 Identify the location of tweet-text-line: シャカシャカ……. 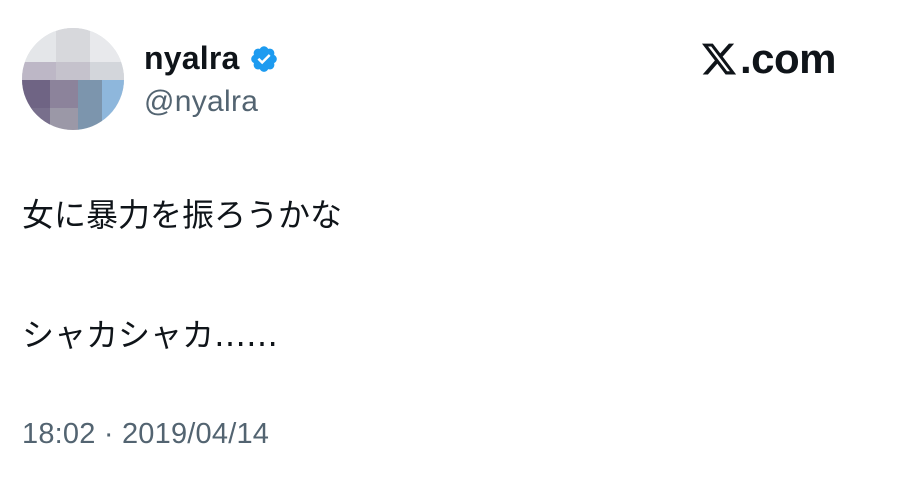
(150, 335).